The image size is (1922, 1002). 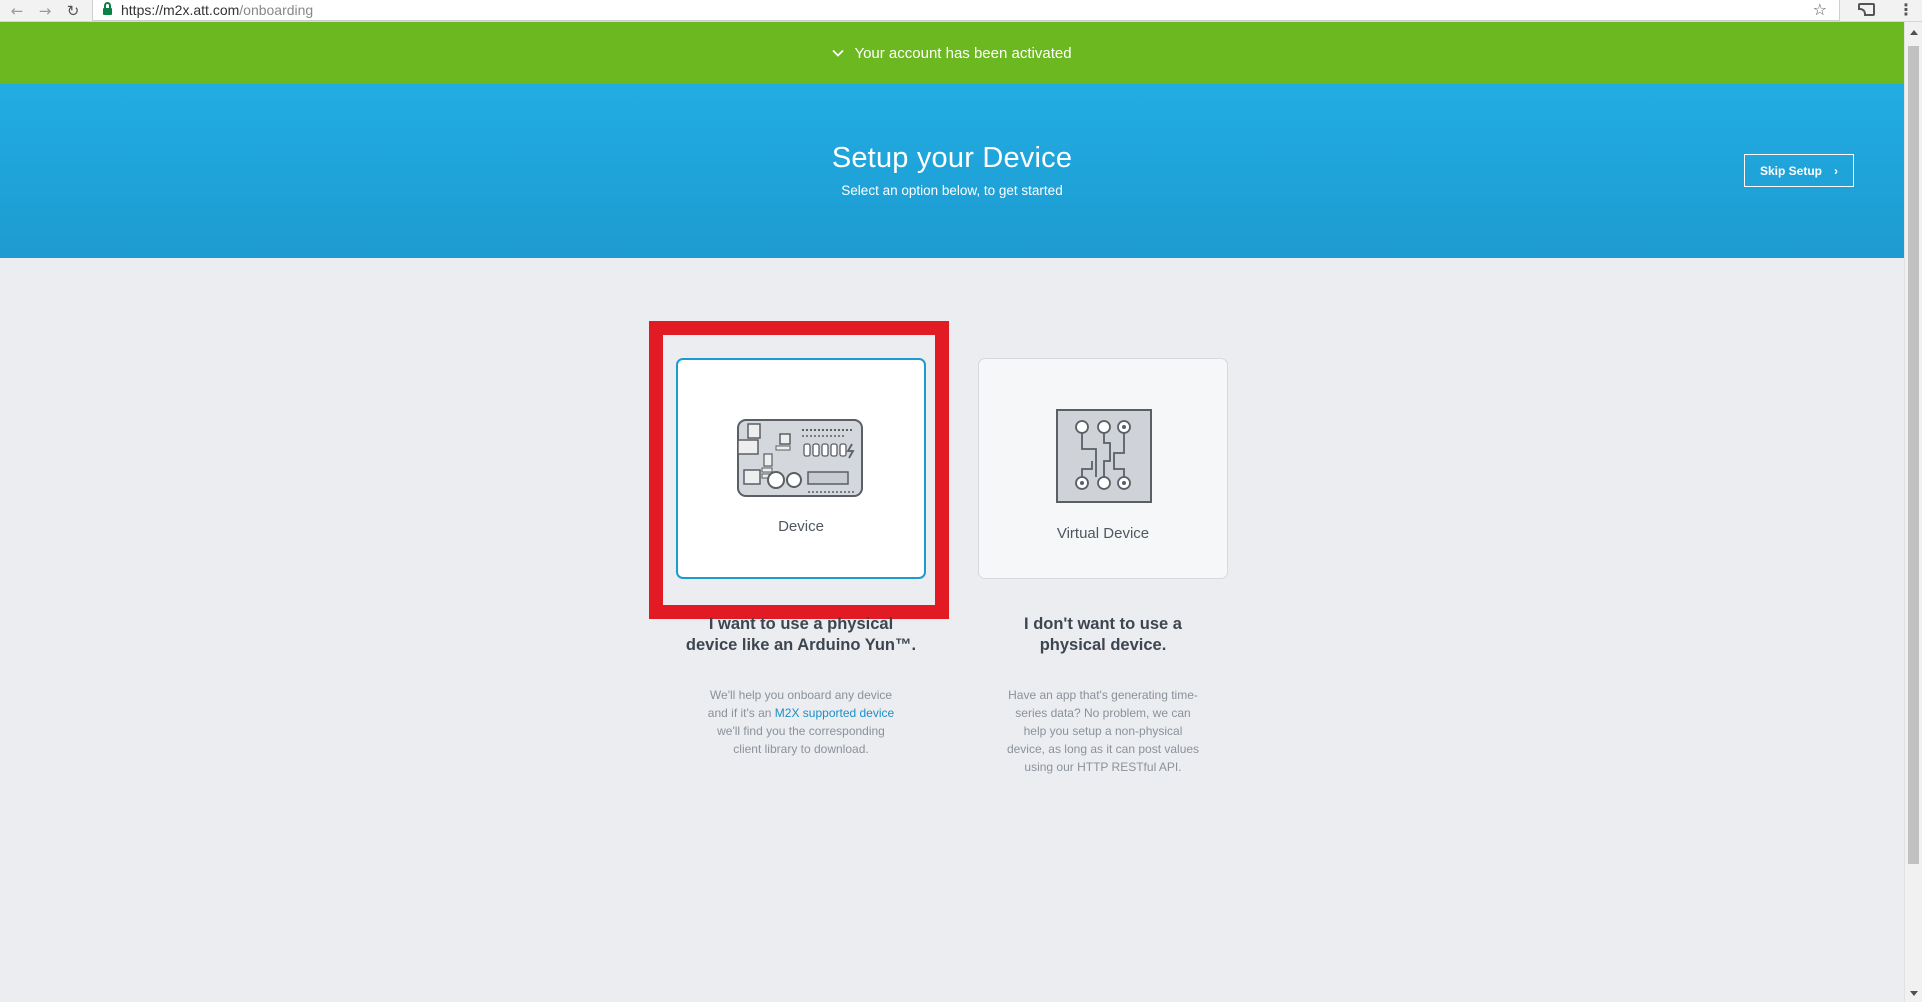 I want to click on lock-icon, so click(x=107, y=8).